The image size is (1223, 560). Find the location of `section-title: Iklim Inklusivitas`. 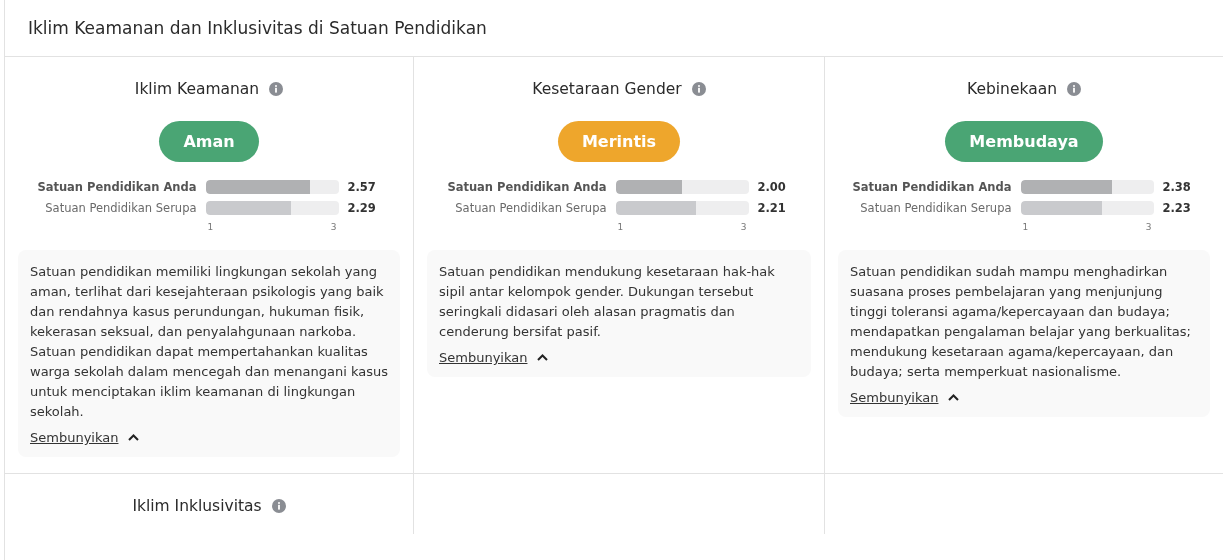

section-title: Iklim Inklusivitas is located at coordinates (197, 506).